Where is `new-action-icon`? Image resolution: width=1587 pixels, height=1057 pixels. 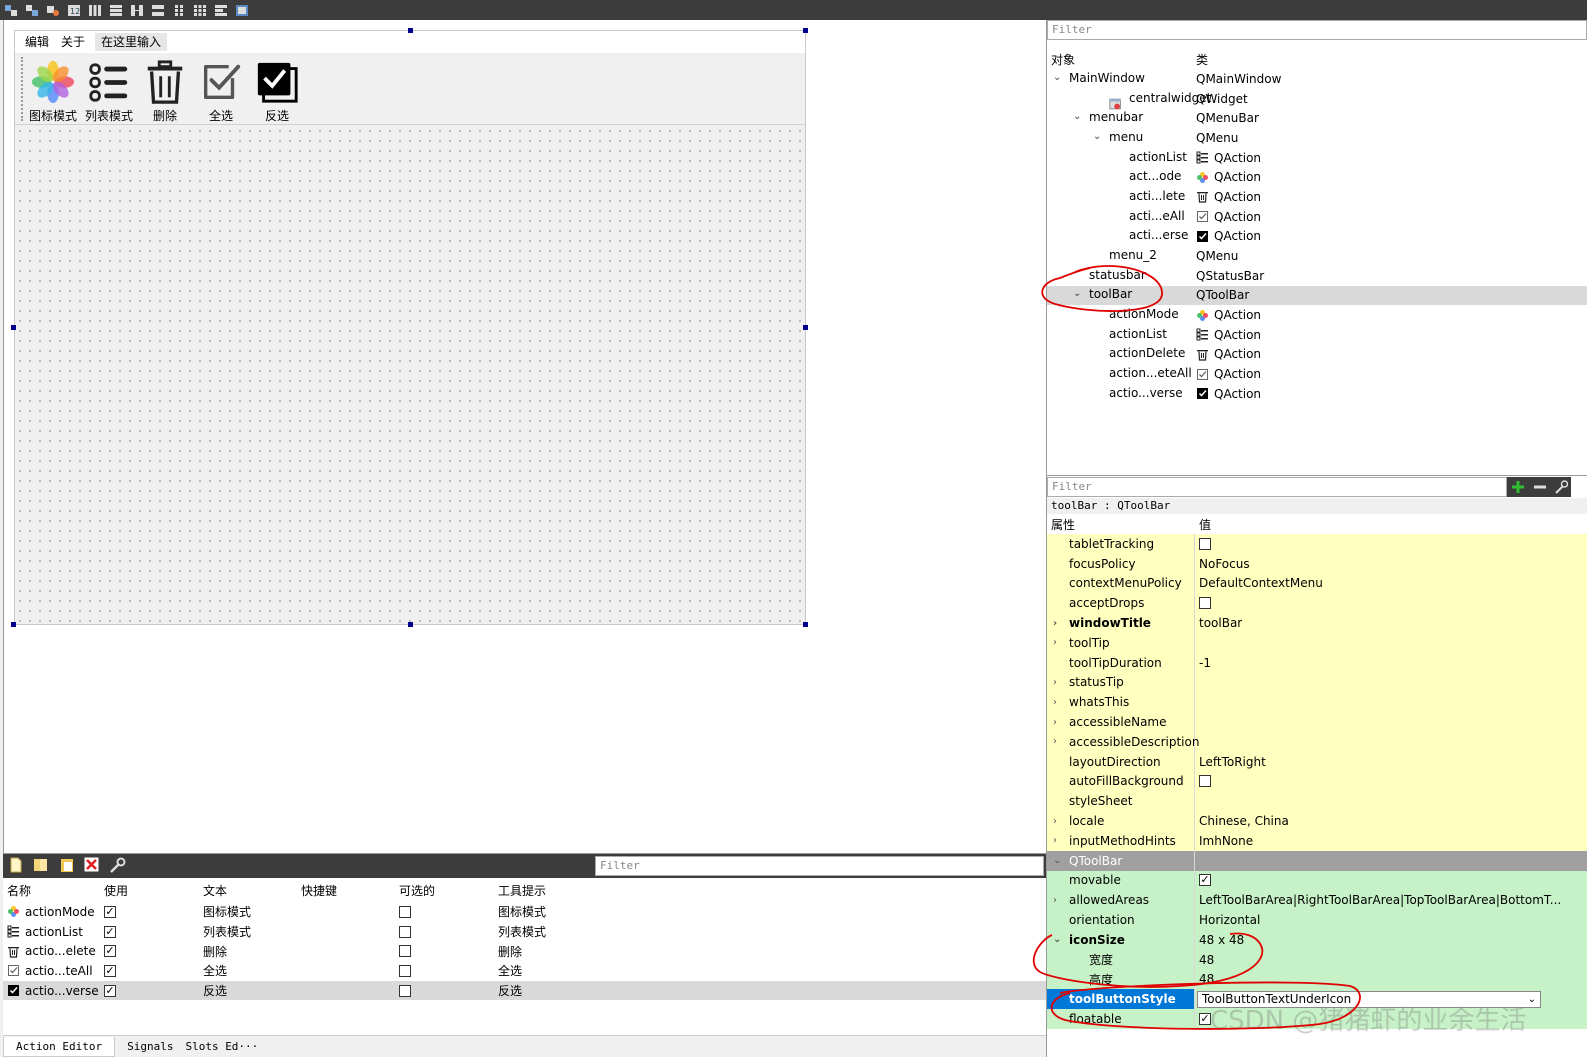
new-action-icon is located at coordinates (16, 866).